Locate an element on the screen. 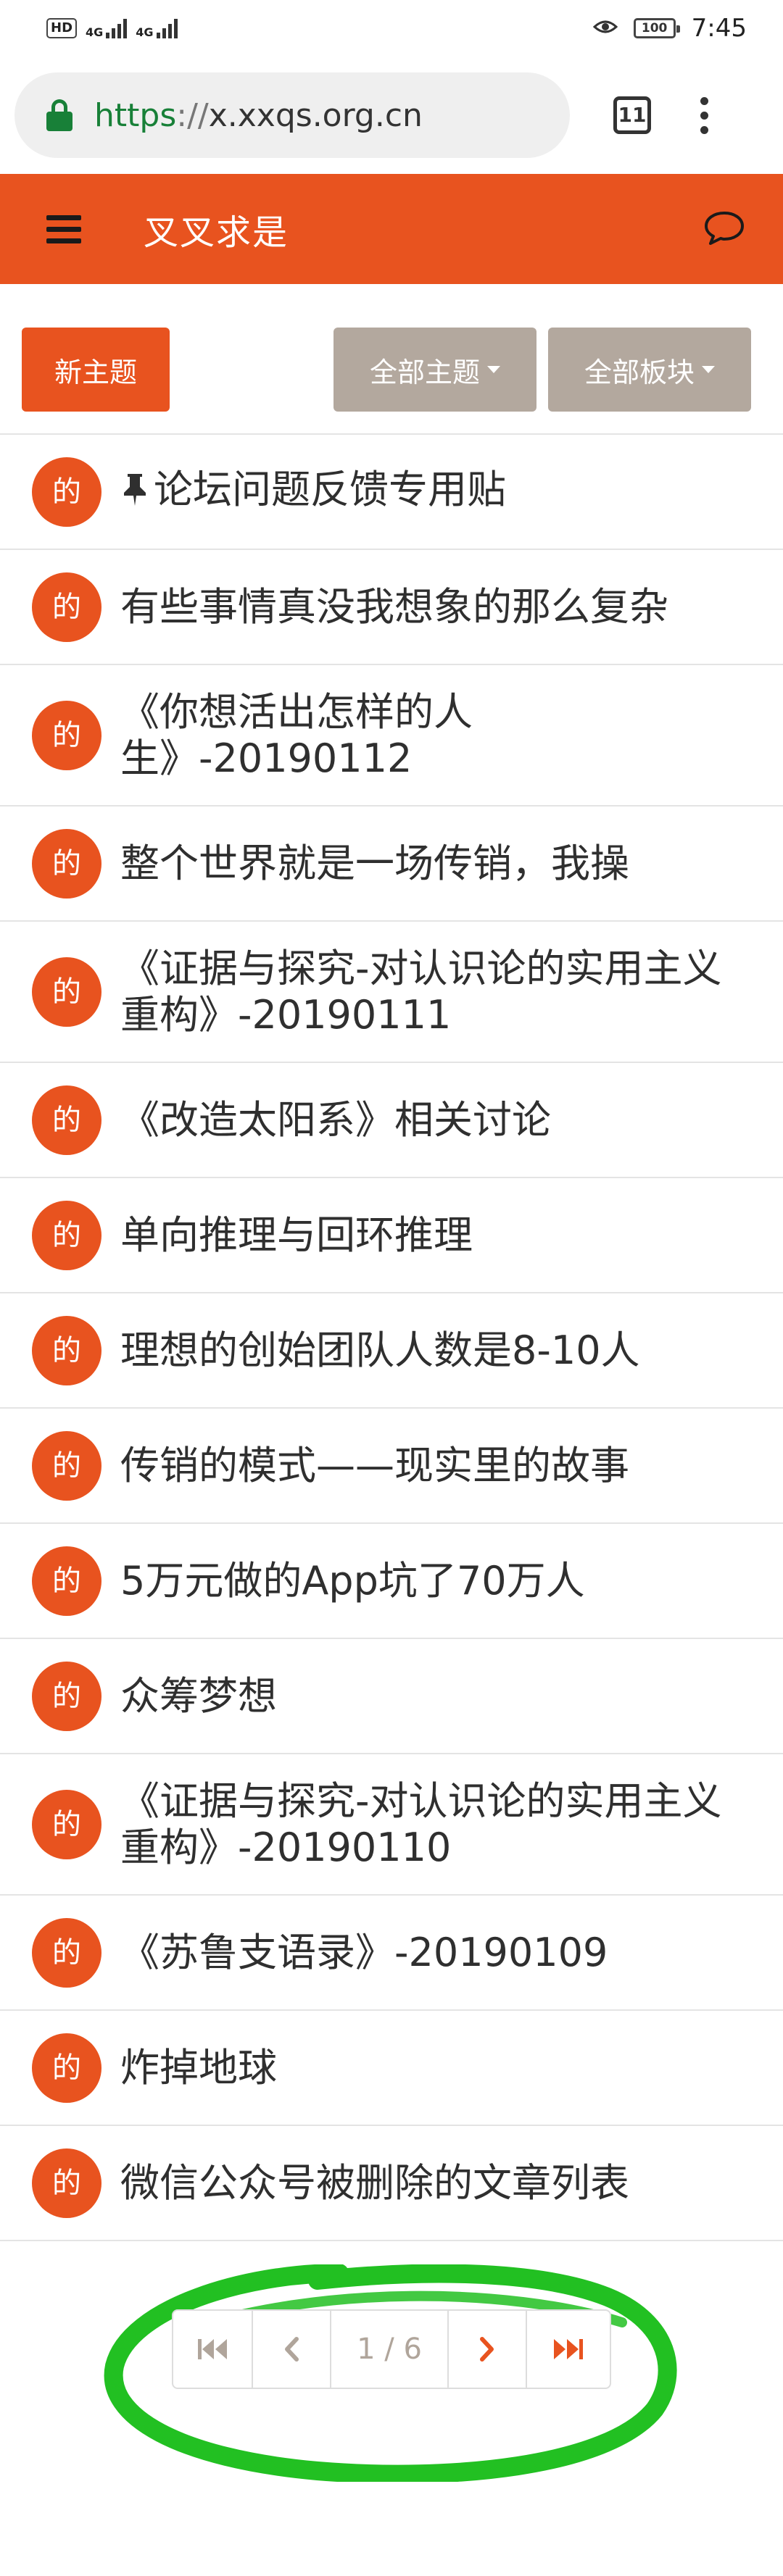 Image resolution: width=783 pixels, height=2576 pixels. topic-row: 的 《你想活出怎样的人生》-20190112 is located at coordinates (391, 734).